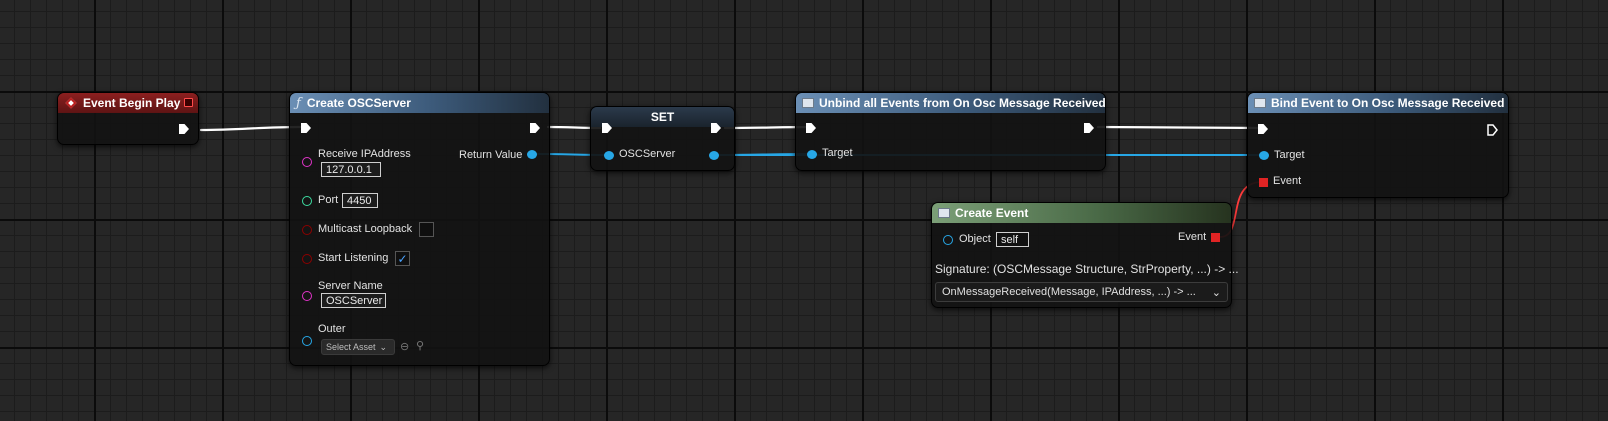  Describe the element at coordinates (351, 169) in the screenshot. I see `receive-ip-input: 127.0.0.1` at that location.